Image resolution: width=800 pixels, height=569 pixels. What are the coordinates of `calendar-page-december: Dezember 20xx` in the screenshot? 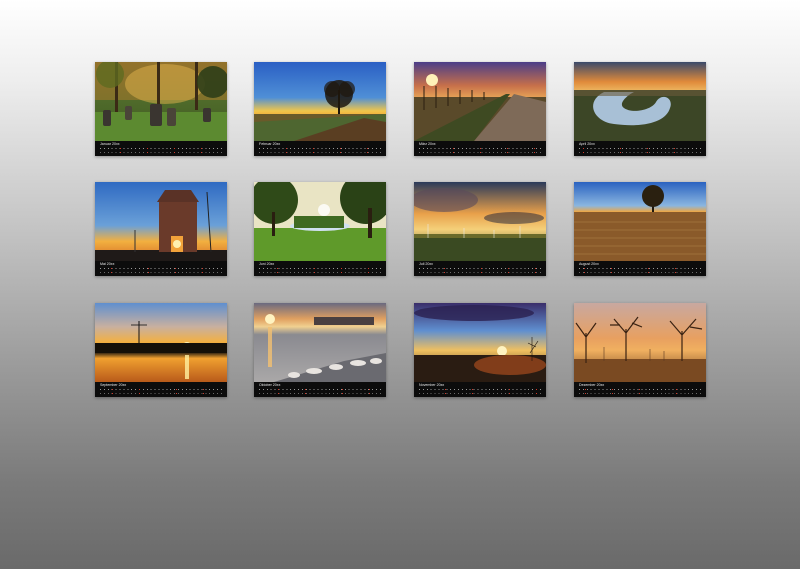 It's located at (640, 350).